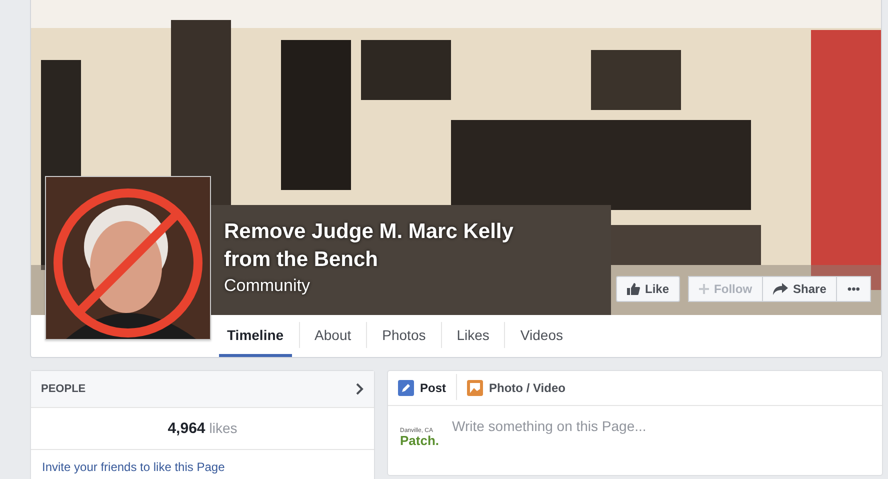  What do you see at coordinates (473, 336) in the screenshot?
I see `nav-tab: Likes` at bounding box center [473, 336].